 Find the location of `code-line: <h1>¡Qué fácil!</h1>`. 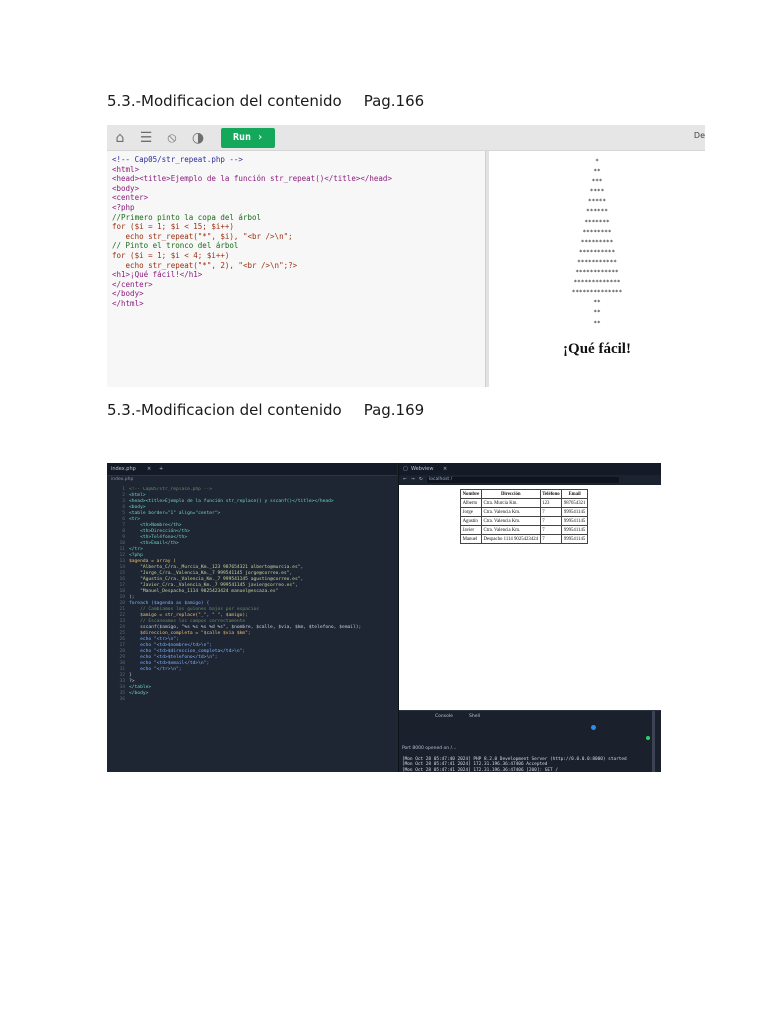

code-line: <h1>¡Qué fácil!</h1> is located at coordinates (157, 275).